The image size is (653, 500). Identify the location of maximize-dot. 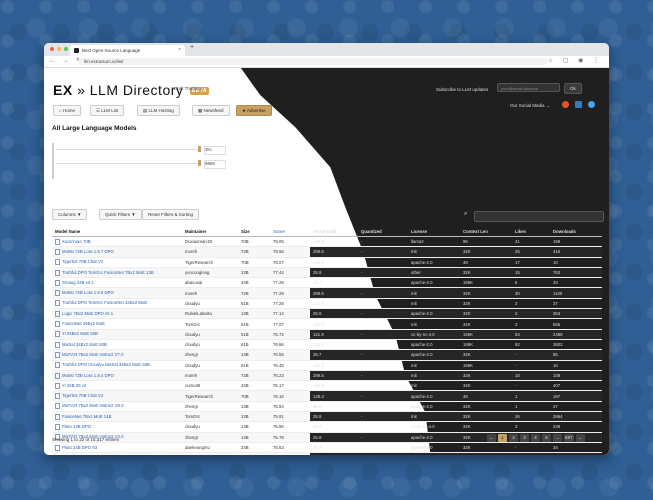
(66, 49).